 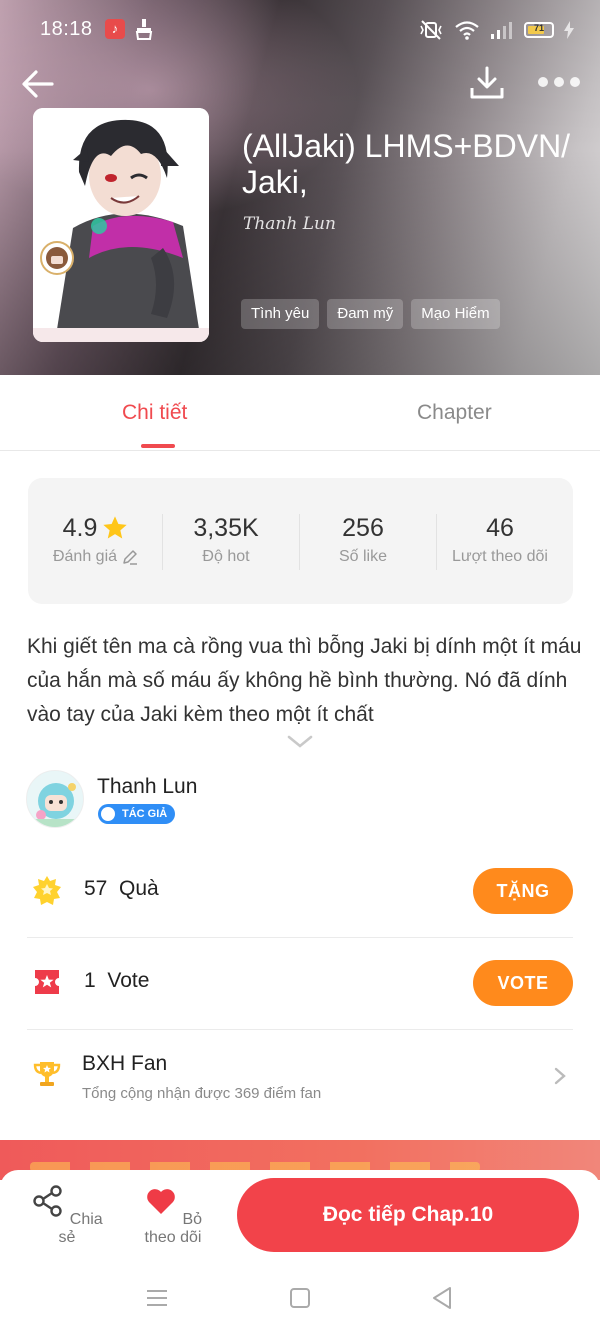 What do you see at coordinates (523, 983) in the screenshot?
I see `vote-button: VOTE` at bounding box center [523, 983].